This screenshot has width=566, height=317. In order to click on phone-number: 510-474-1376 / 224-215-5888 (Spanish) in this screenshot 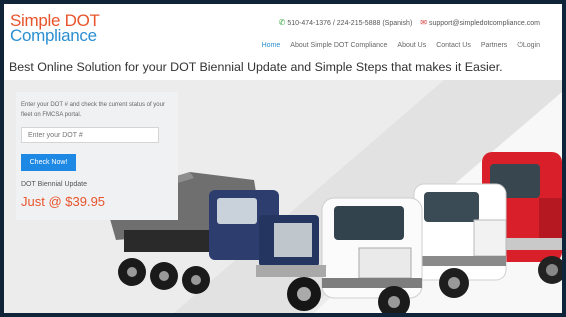, I will do `click(350, 23)`.